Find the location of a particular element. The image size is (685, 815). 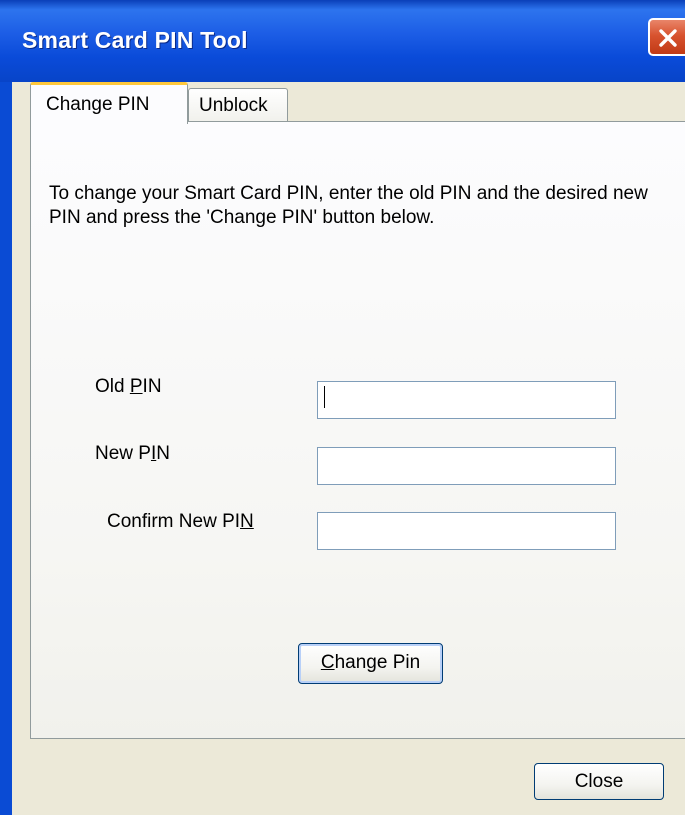

window-title: Smart Card PIN Tool is located at coordinates (135, 40).